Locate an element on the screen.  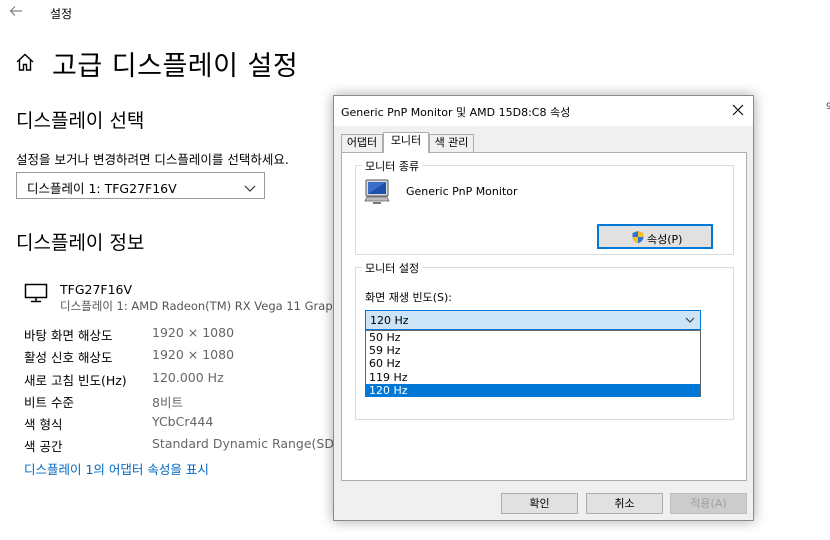
refresh-rate-option: 59 Hz is located at coordinates (533, 350).